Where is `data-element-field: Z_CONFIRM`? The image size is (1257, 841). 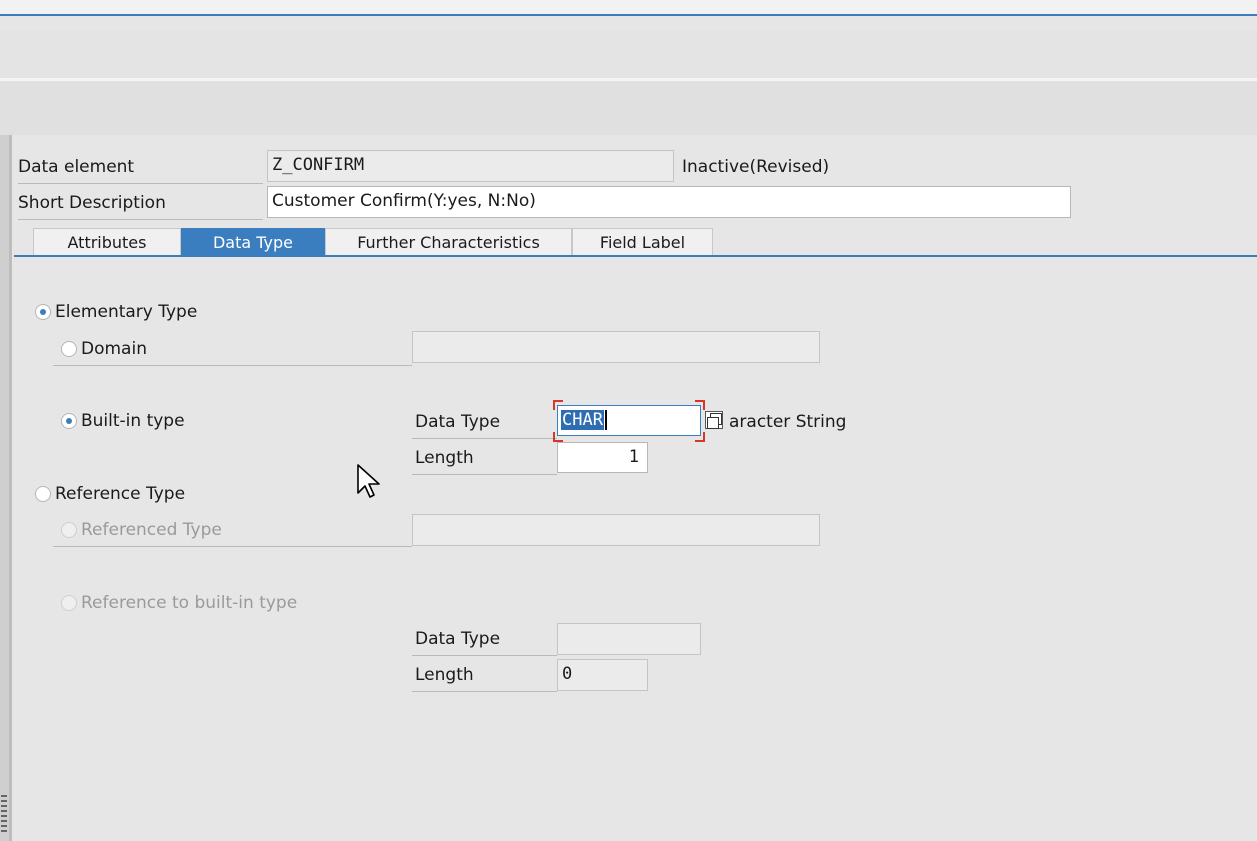 data-element-field: Z_CONFIRM is located at coordinates (470, 166).